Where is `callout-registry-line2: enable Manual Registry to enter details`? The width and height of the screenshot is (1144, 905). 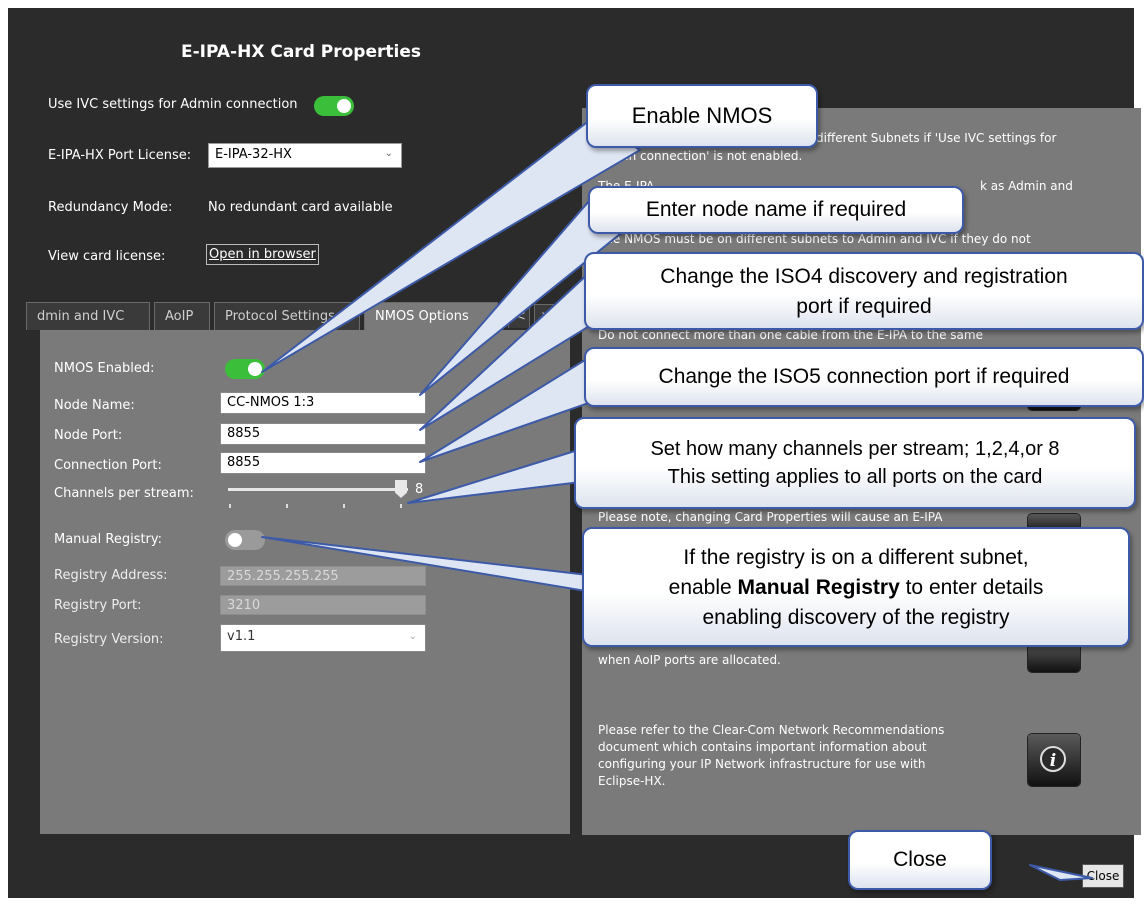
callout-registry-line2: enable Manual Registry to enter details is located at coordinates (856, 588).